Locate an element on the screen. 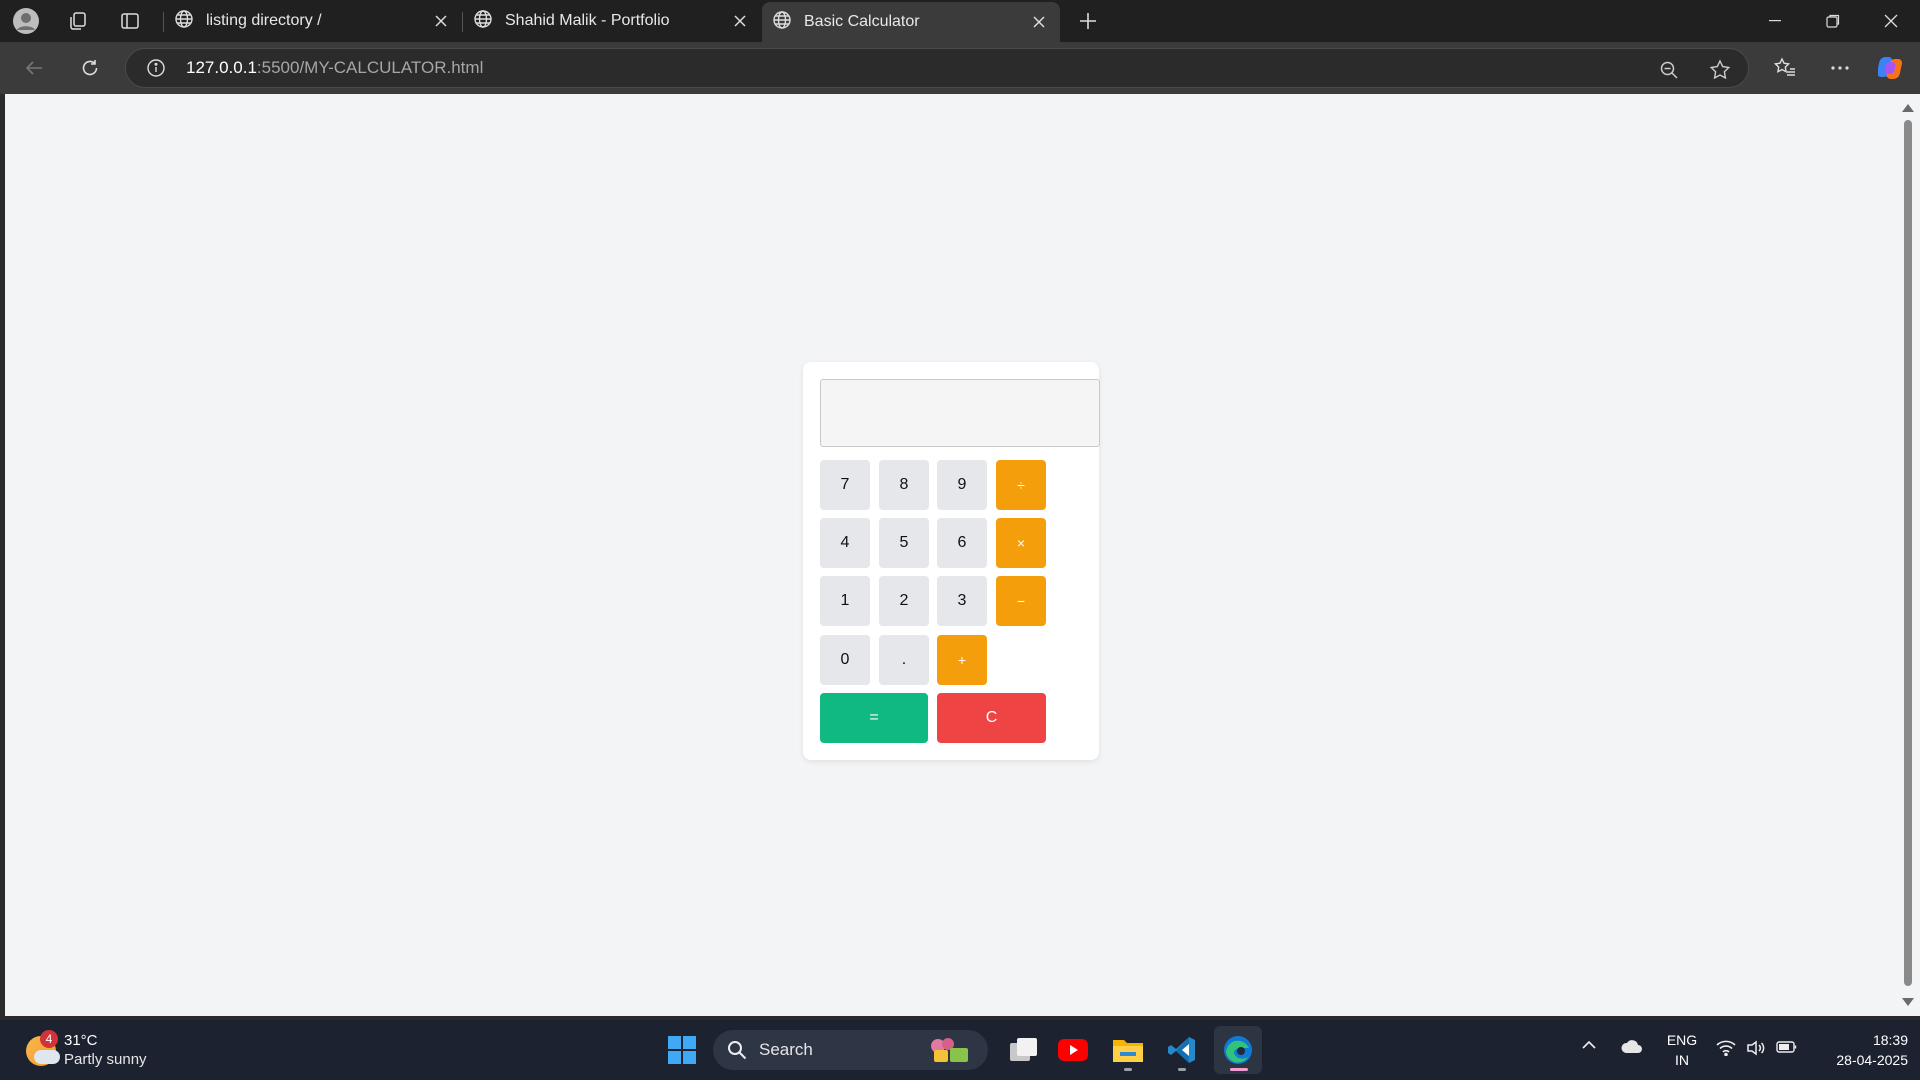  clear-button: C is located at coordinates (991, 718).